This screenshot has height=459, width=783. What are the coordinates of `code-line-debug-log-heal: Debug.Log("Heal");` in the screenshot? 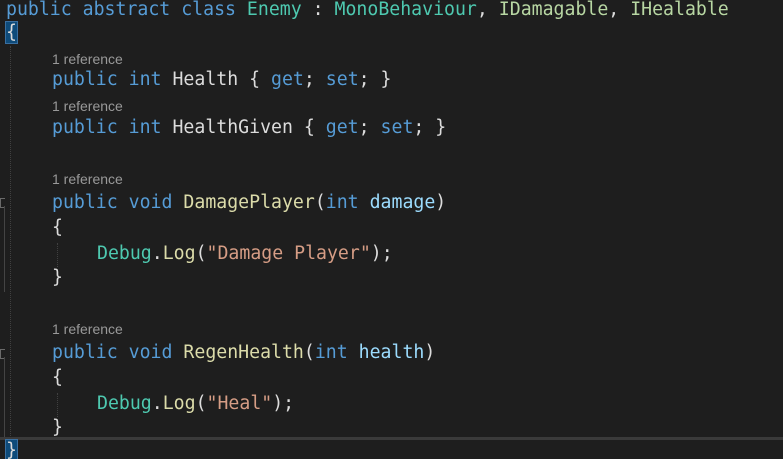 It's located at (195, 404).